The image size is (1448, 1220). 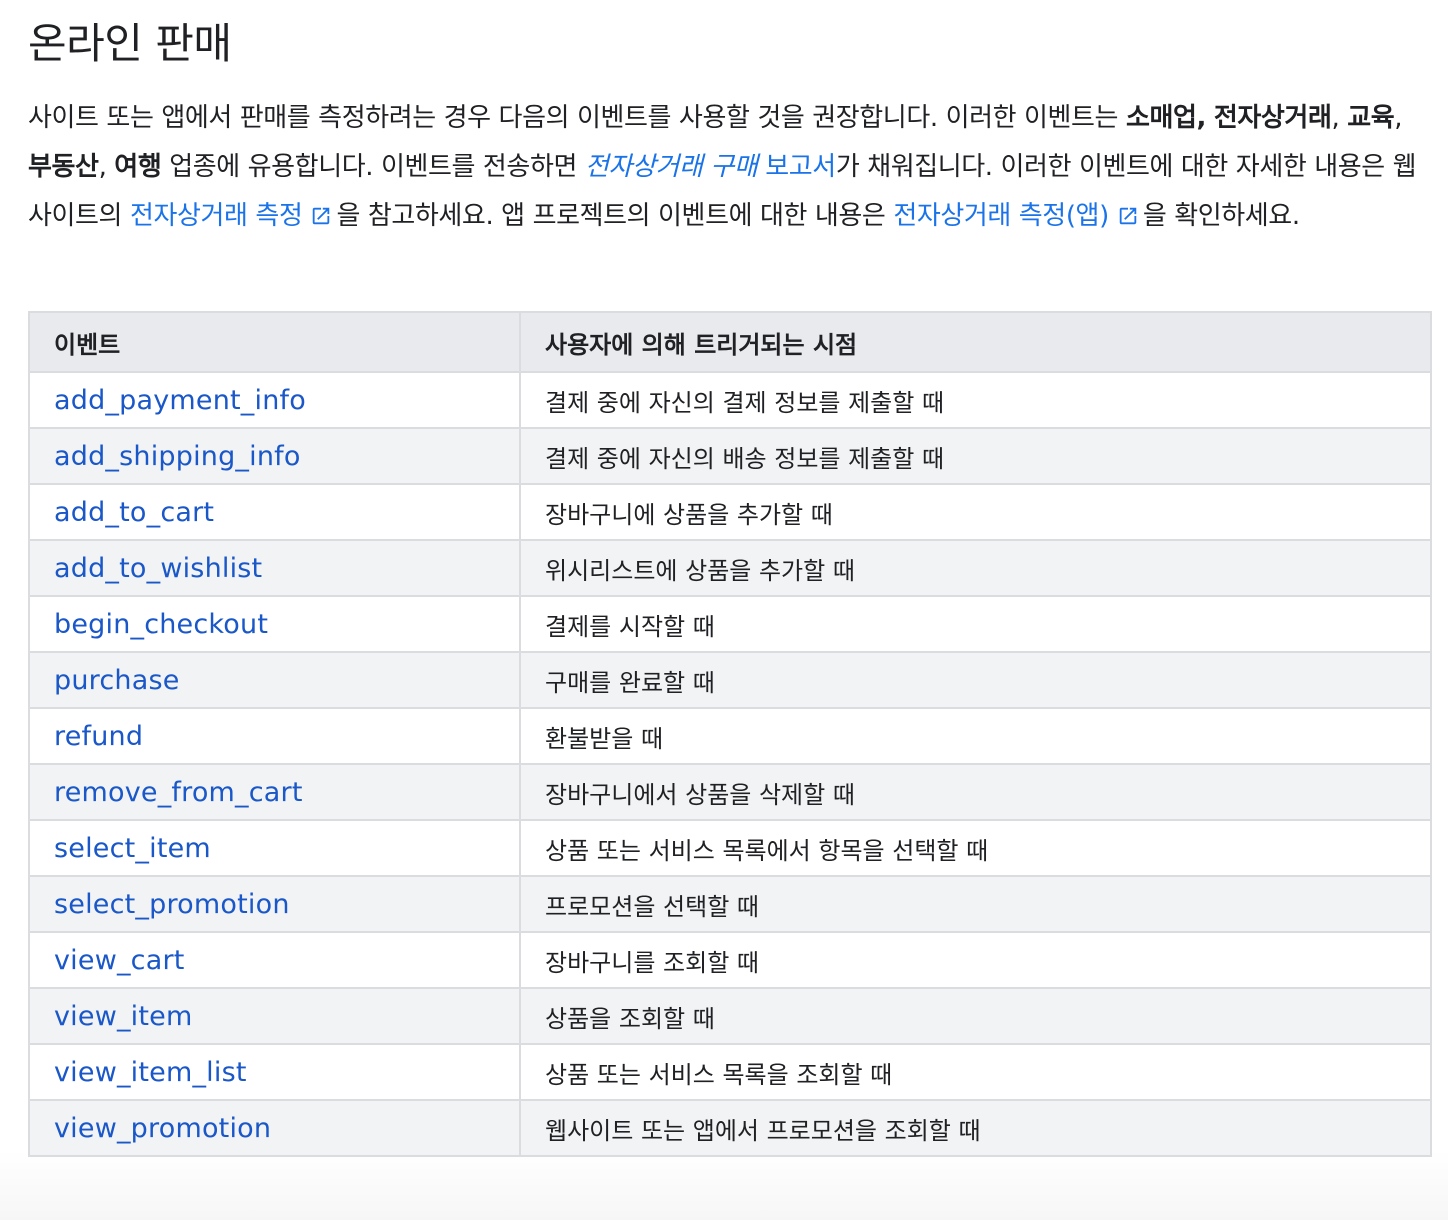 What do you see at coordinates (274, 1128) in the screenshot?
I see `event-name-link: view_promotion` at bounding box center [274, 1128].